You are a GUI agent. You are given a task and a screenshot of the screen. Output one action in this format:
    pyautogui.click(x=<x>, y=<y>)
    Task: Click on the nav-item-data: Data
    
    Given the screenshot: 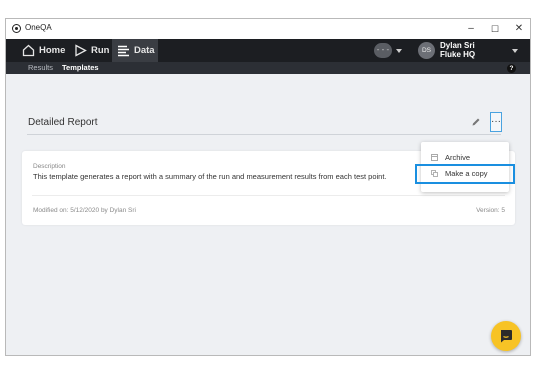 What is the action you would take?
    pyautogui.click(x=135, y=50)
    